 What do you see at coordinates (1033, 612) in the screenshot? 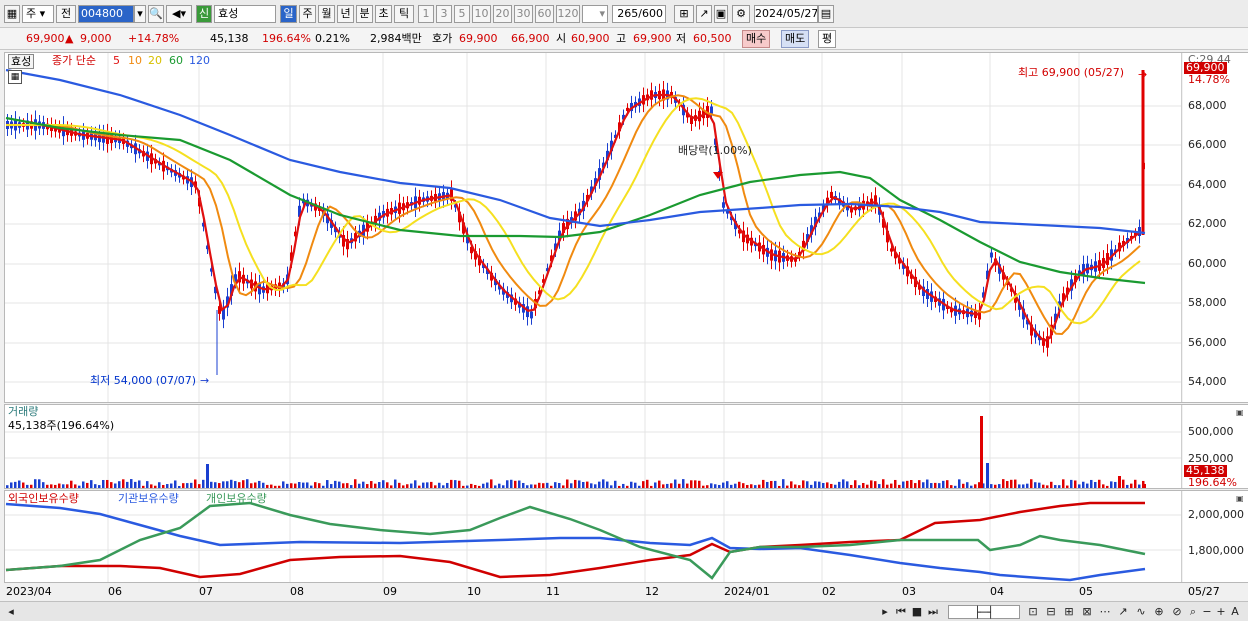
I see `tool-icon: ⊡` at bounding box center [1033, 612].